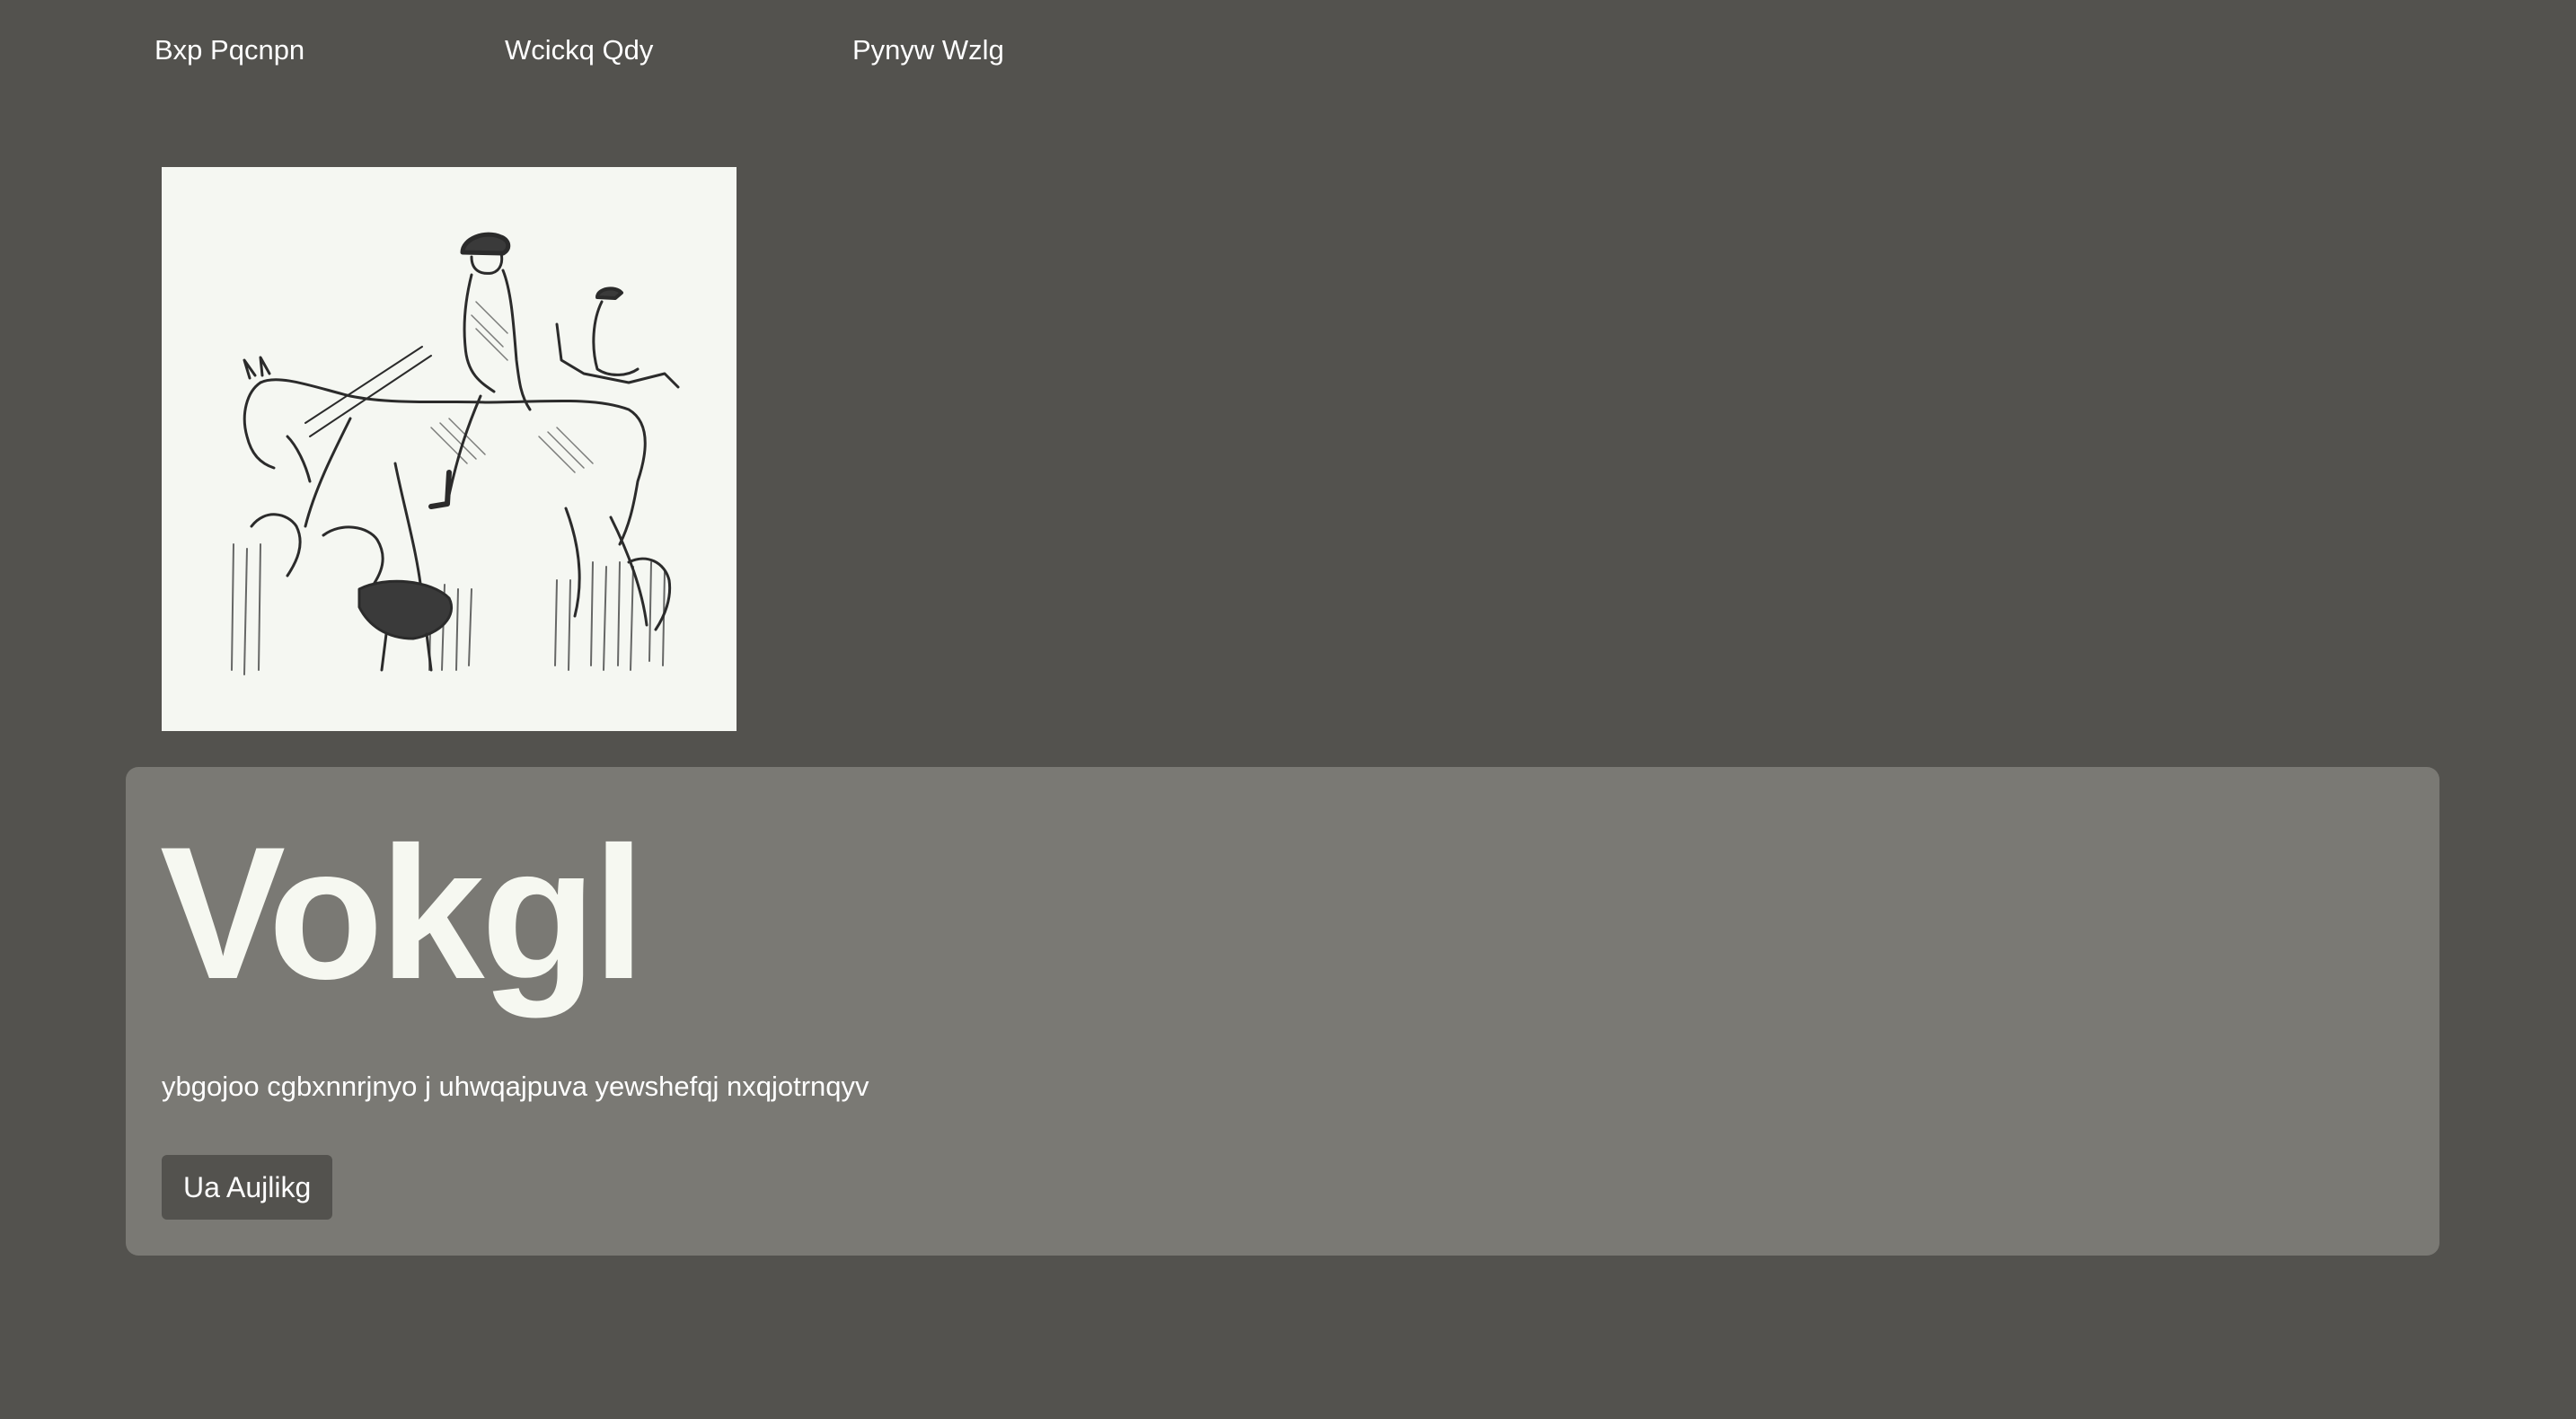 This screenshot has height=1419, width=2576. What do you see at coordinates (229, 51) in the screenshot?
I see `nav-link-1: Bxp Pqcnpn` at bounding box center [229, 51].